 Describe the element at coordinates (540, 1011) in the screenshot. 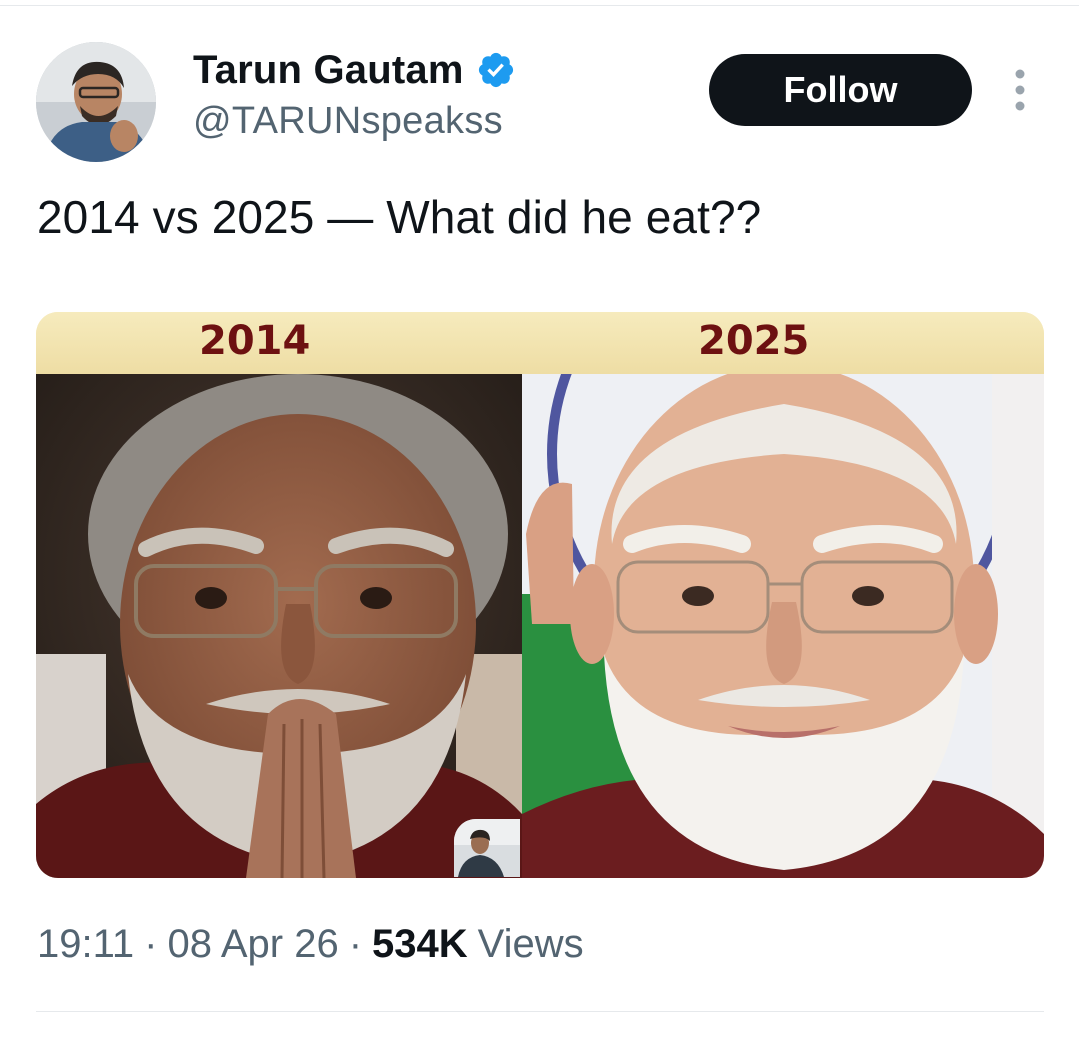

I see `bottom-divider` at that location.